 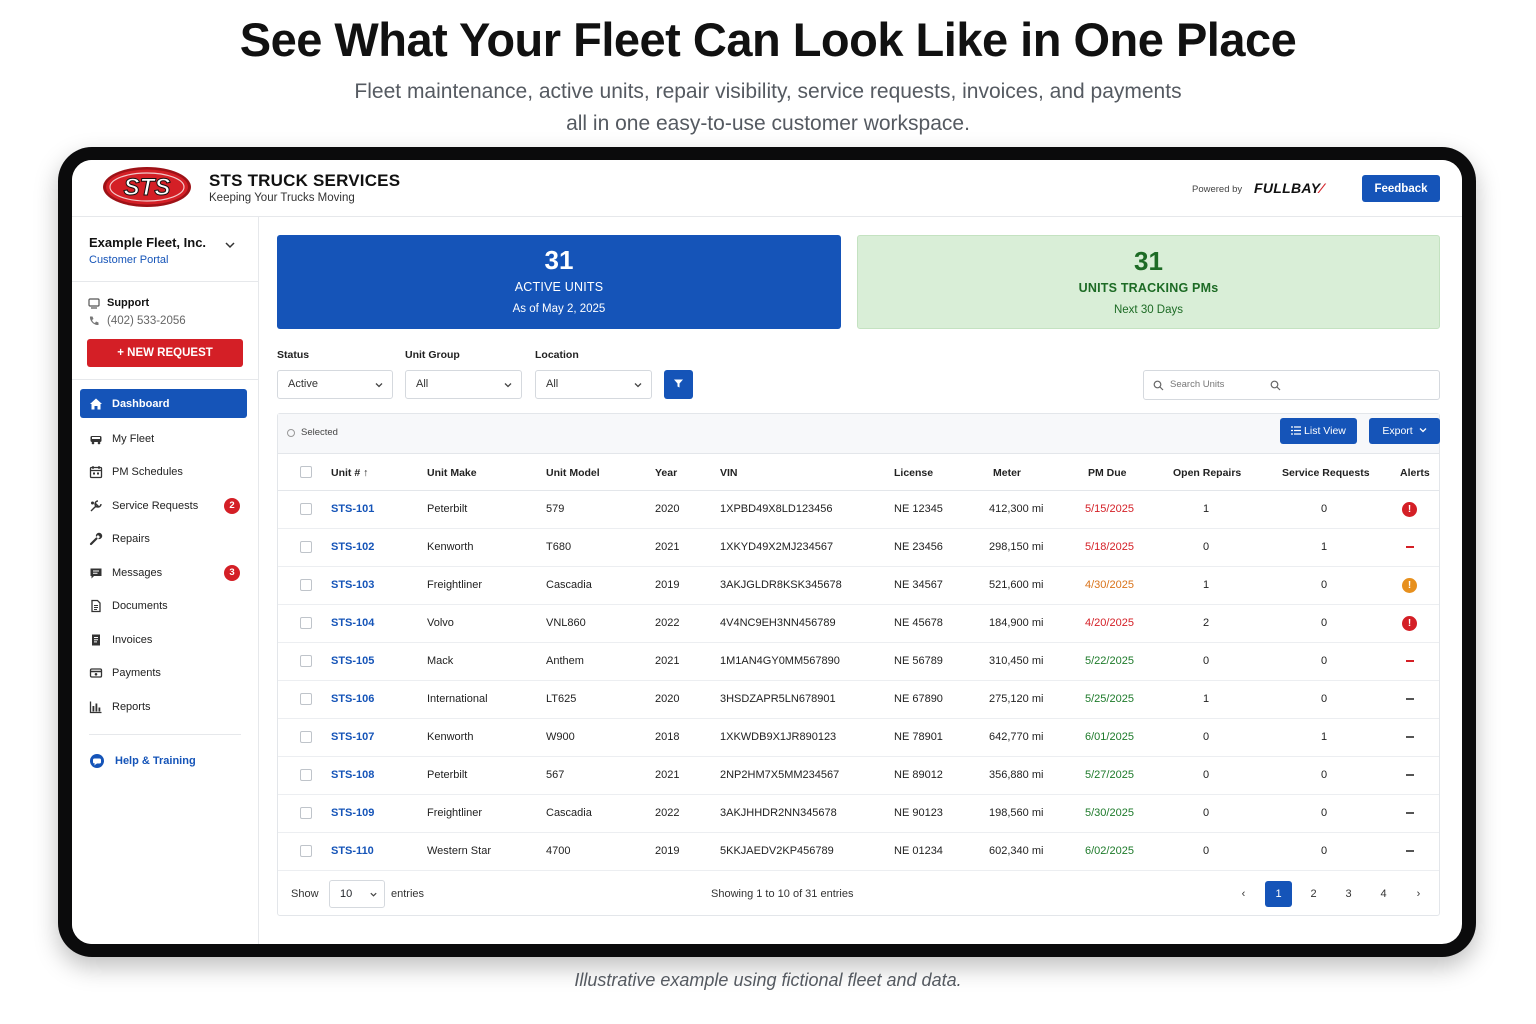 What do you see at coordinates (163, 506) in the screenshot?
I see `sidebar-item-service-requests: Service Requests 2` at bounding box center [163, 506].